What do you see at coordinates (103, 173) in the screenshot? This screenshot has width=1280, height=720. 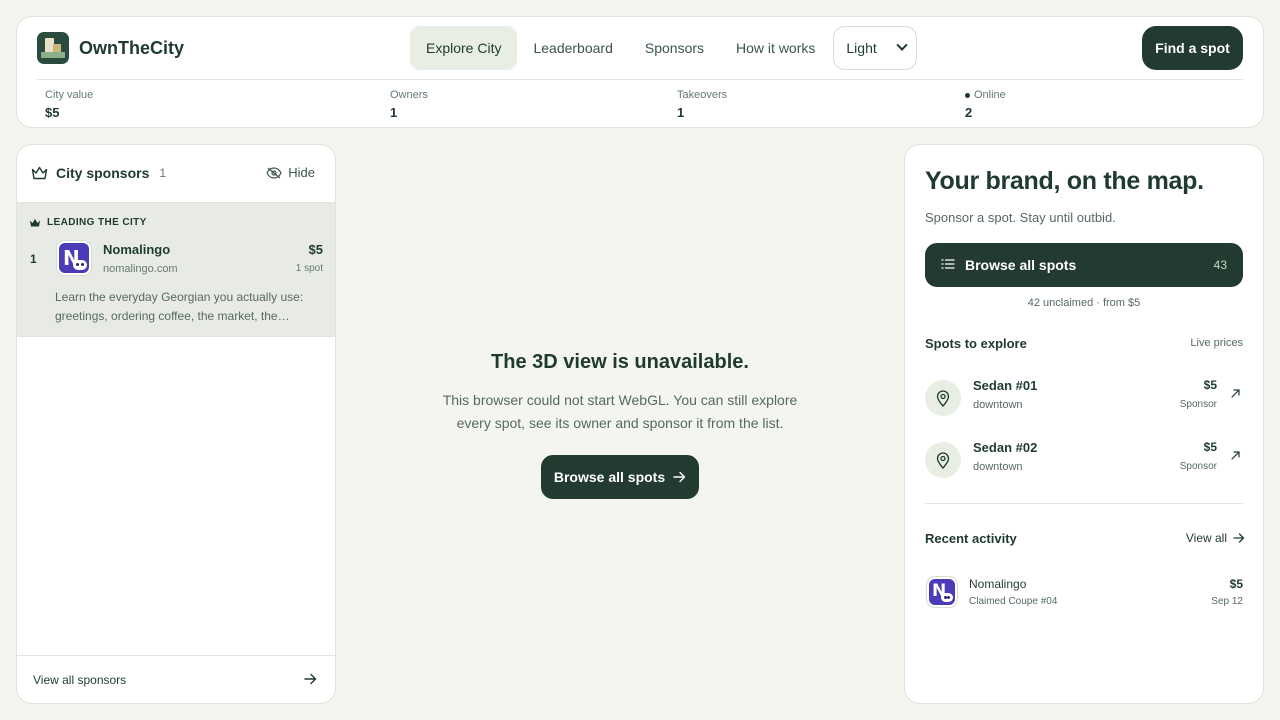 I see `sponsors-title: City sponsors` at bounding box center [103, 173].